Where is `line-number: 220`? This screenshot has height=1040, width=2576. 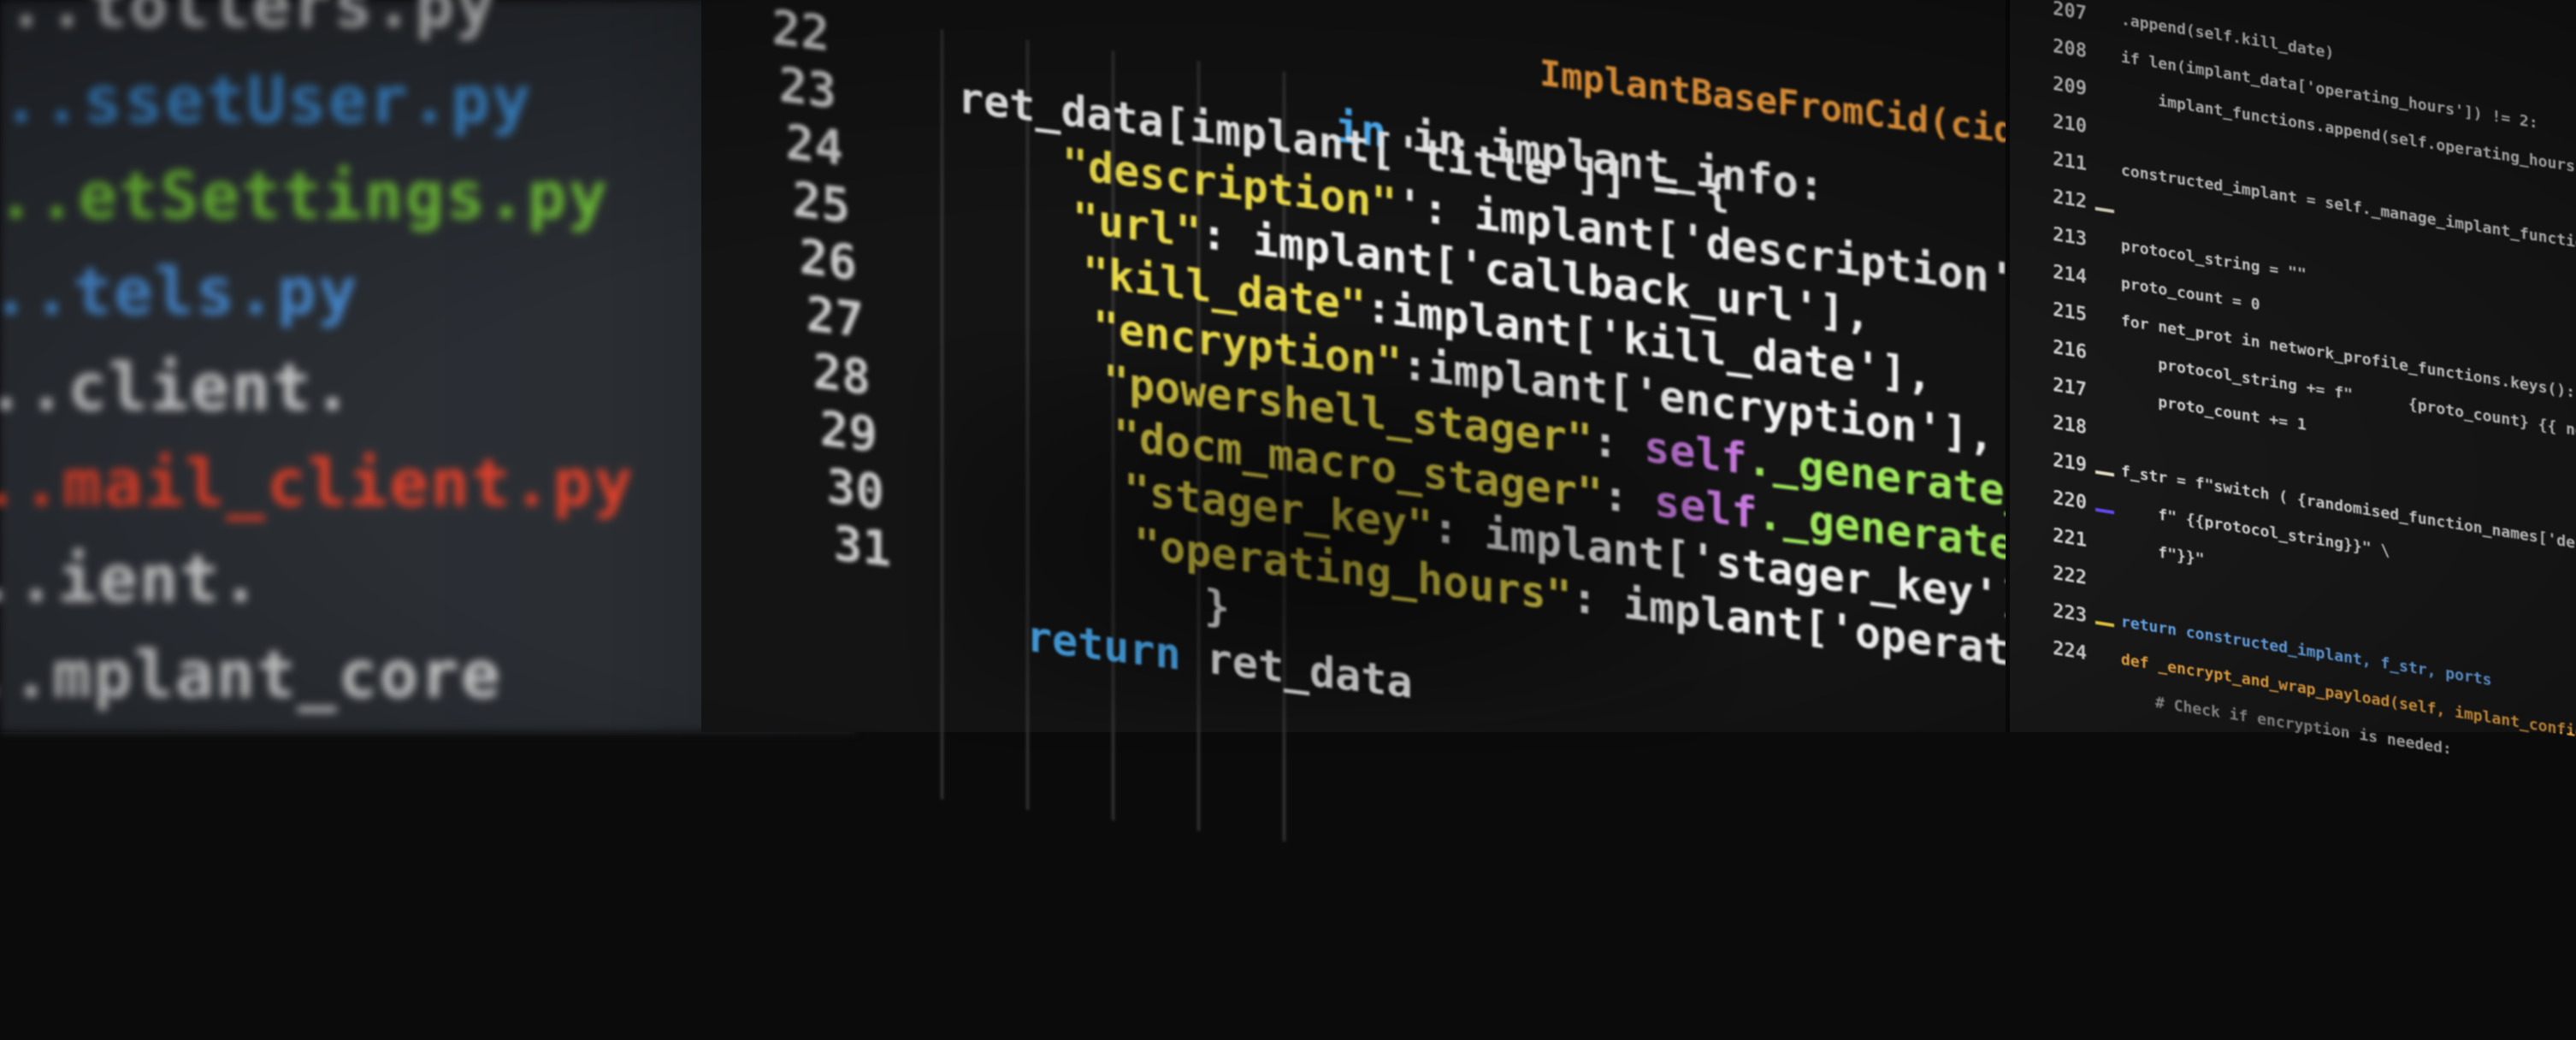
line-number: 220 is located at coordinates (2070, 501).